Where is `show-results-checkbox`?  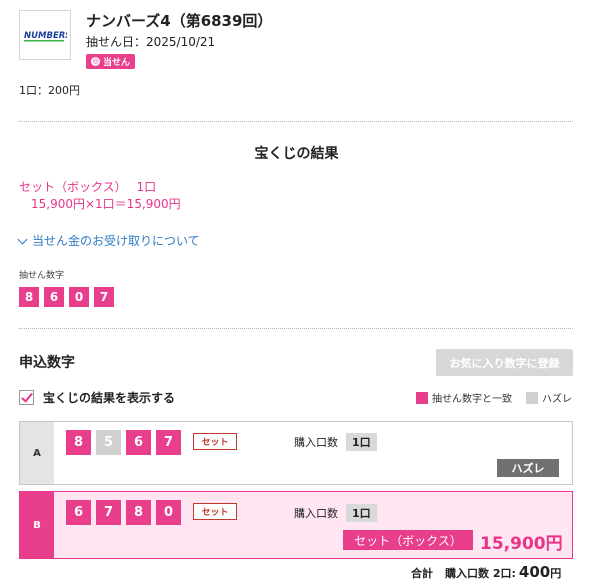
show-results-checkbox is located at coordinates (26, 397).